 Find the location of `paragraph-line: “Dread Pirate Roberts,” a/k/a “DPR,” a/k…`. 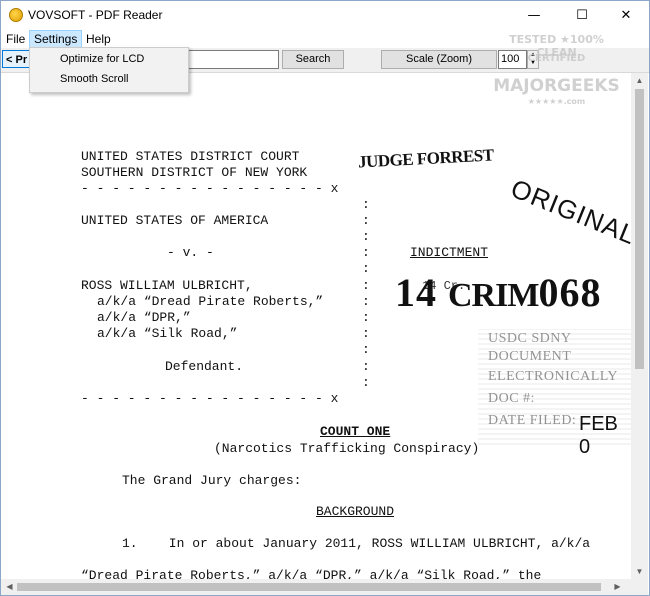

paragraph-line: “Dread Pirate Roberts,” a/k/a “DPR,” a/k… is located at coordinates (311, 573).